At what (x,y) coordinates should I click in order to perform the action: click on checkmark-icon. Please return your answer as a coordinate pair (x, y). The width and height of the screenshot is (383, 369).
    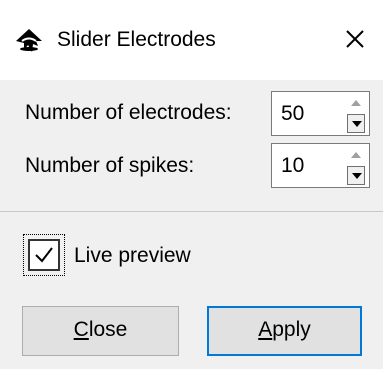
    Looking at the image, I should click on (44, 255).